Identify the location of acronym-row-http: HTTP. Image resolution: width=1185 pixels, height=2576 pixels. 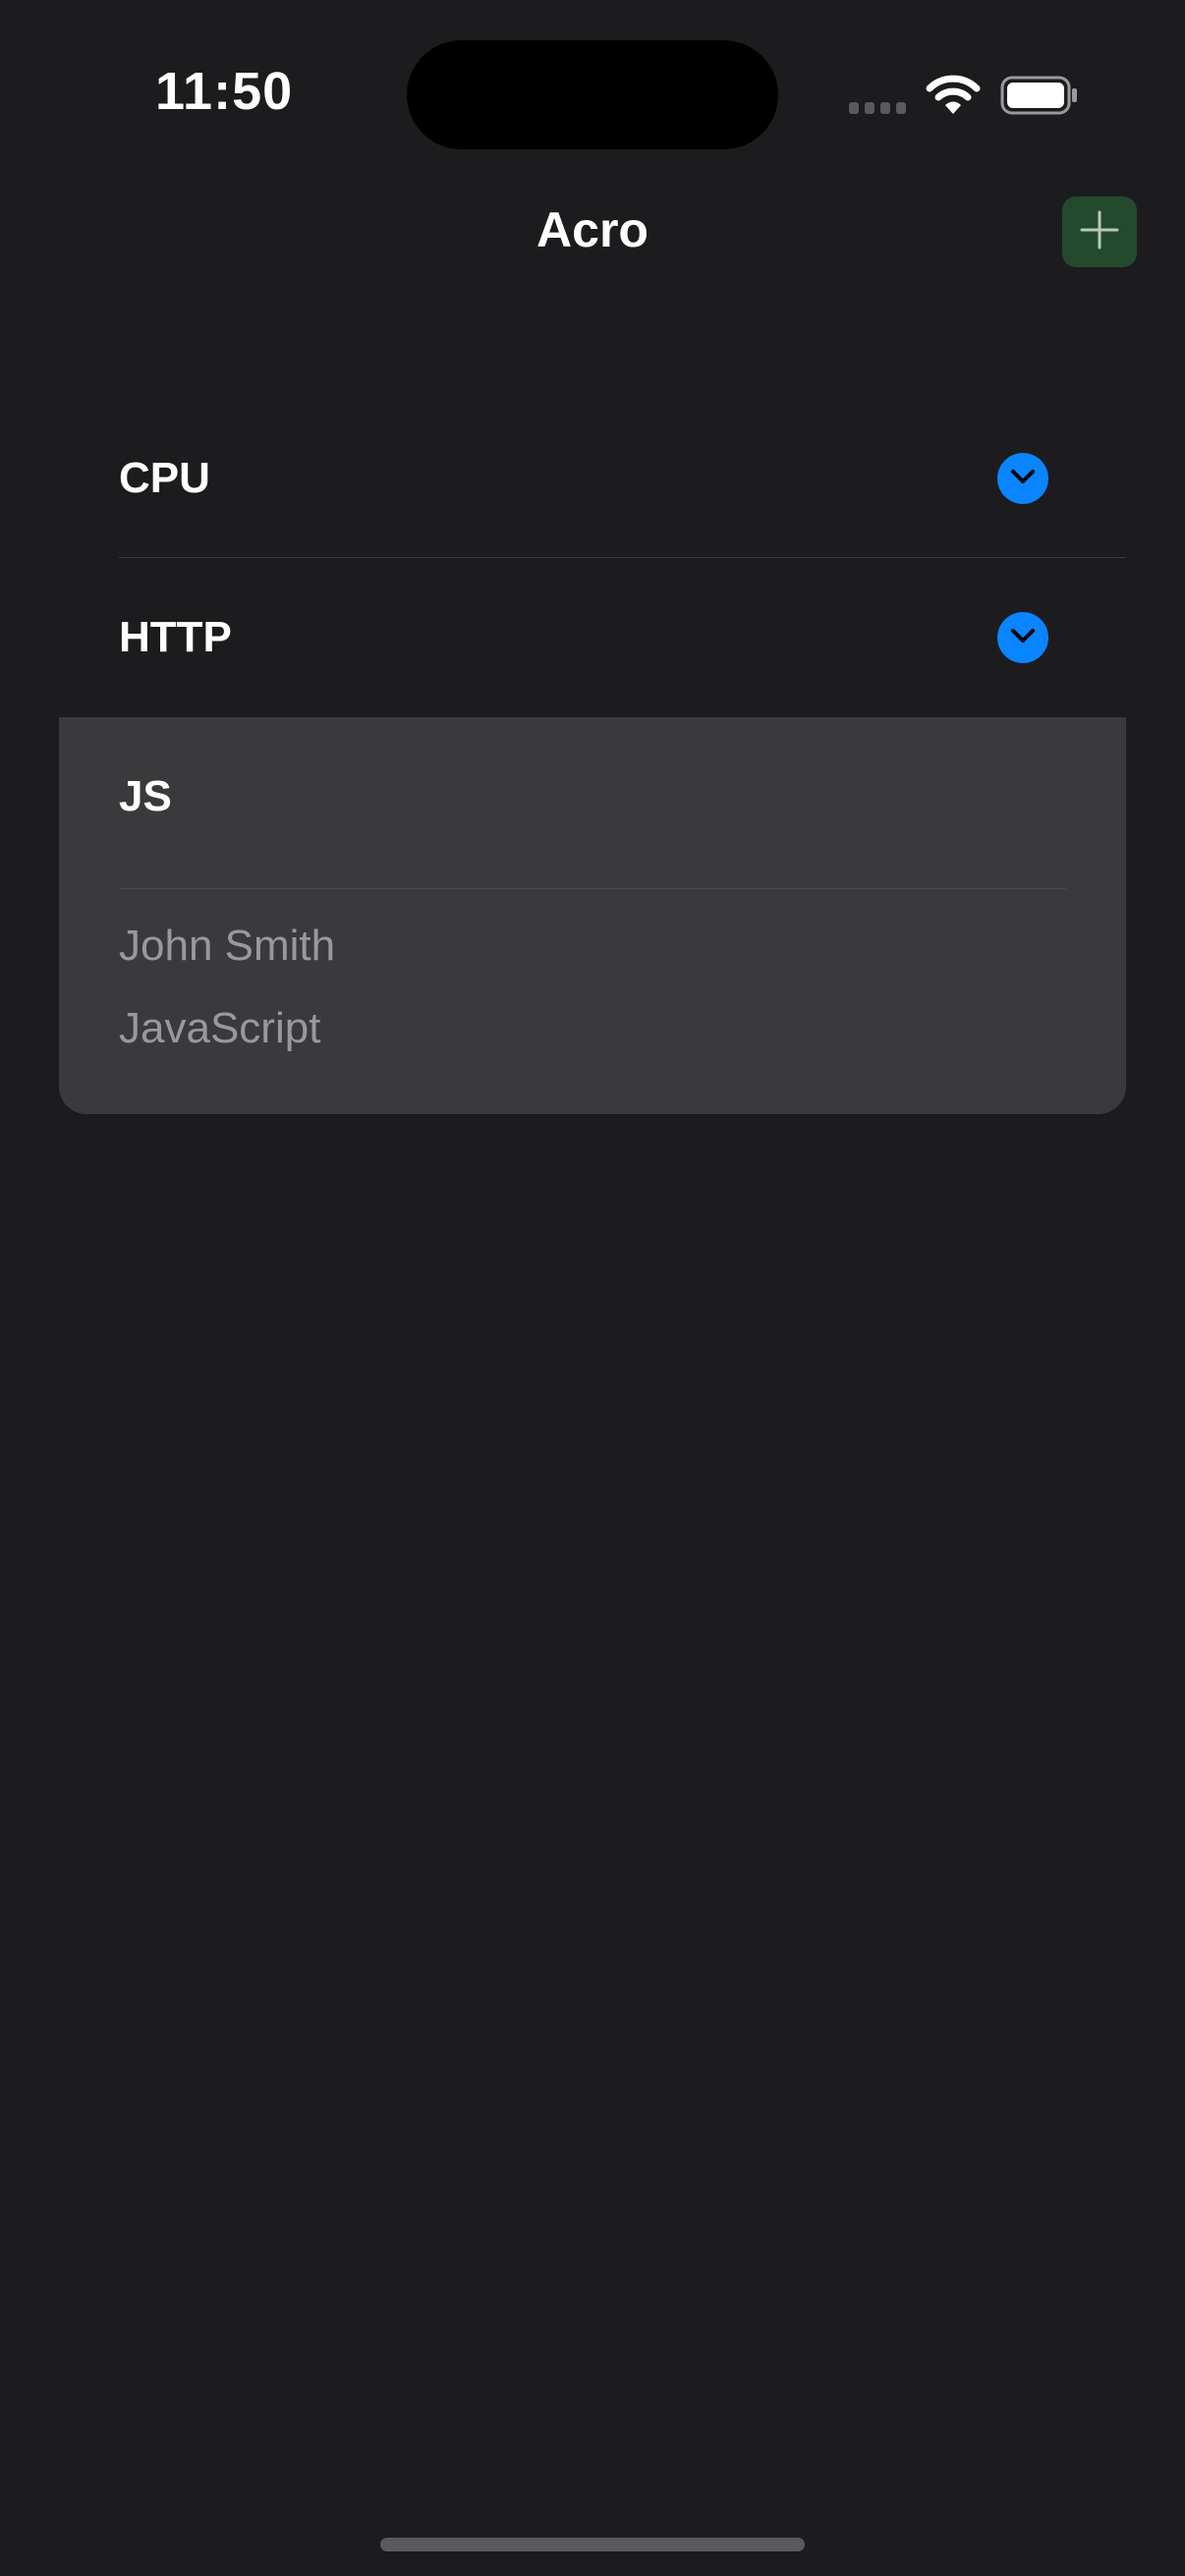
(623, 637).